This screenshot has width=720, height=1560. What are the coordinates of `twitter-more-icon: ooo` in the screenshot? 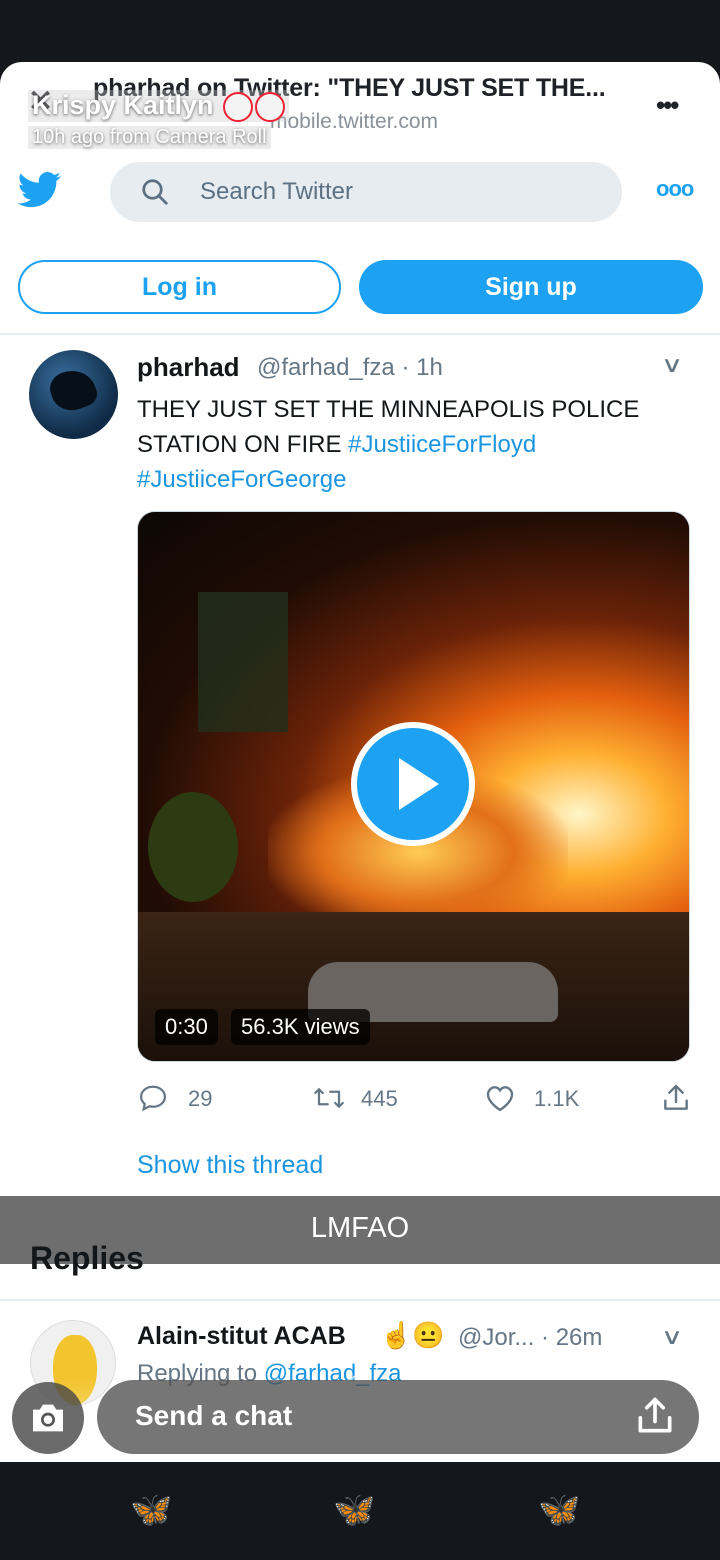 It's located at (675, 189).